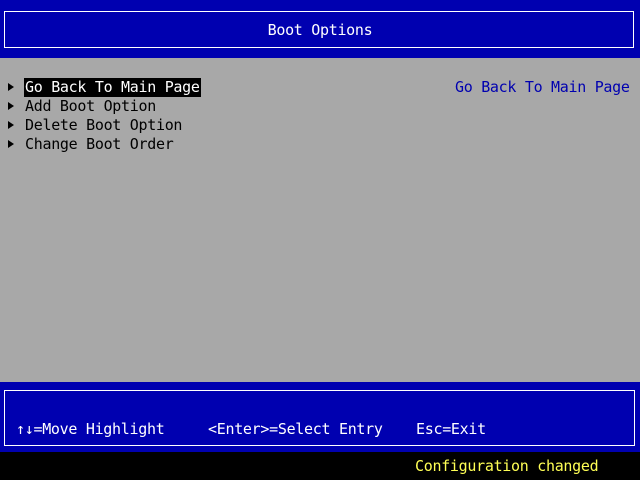 Image resolution: width=640 pixels, height=480 pixels. What do you see at coordinates (451, 429) in the screenshot?
I see `hint-exit: Esc=Exit` at bounding box center [451, 429].